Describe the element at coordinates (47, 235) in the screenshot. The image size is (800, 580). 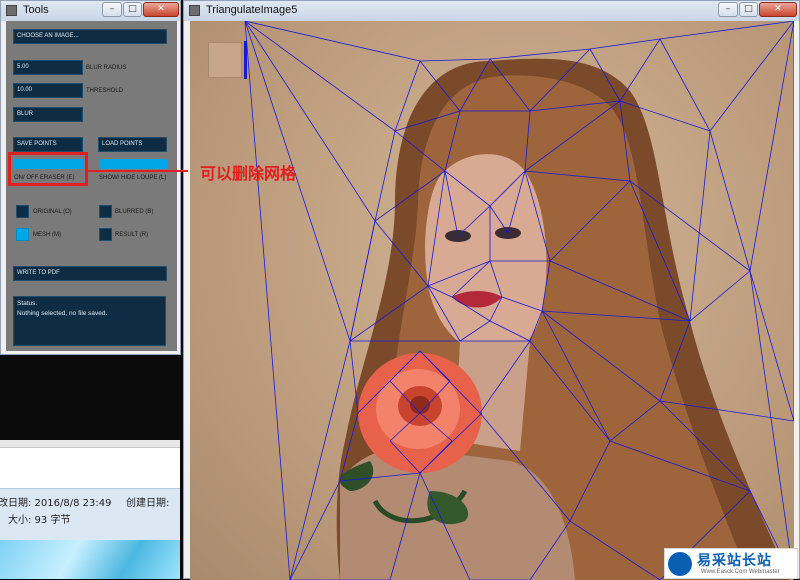
I see `mesh-label: MESH (M)` at that location.